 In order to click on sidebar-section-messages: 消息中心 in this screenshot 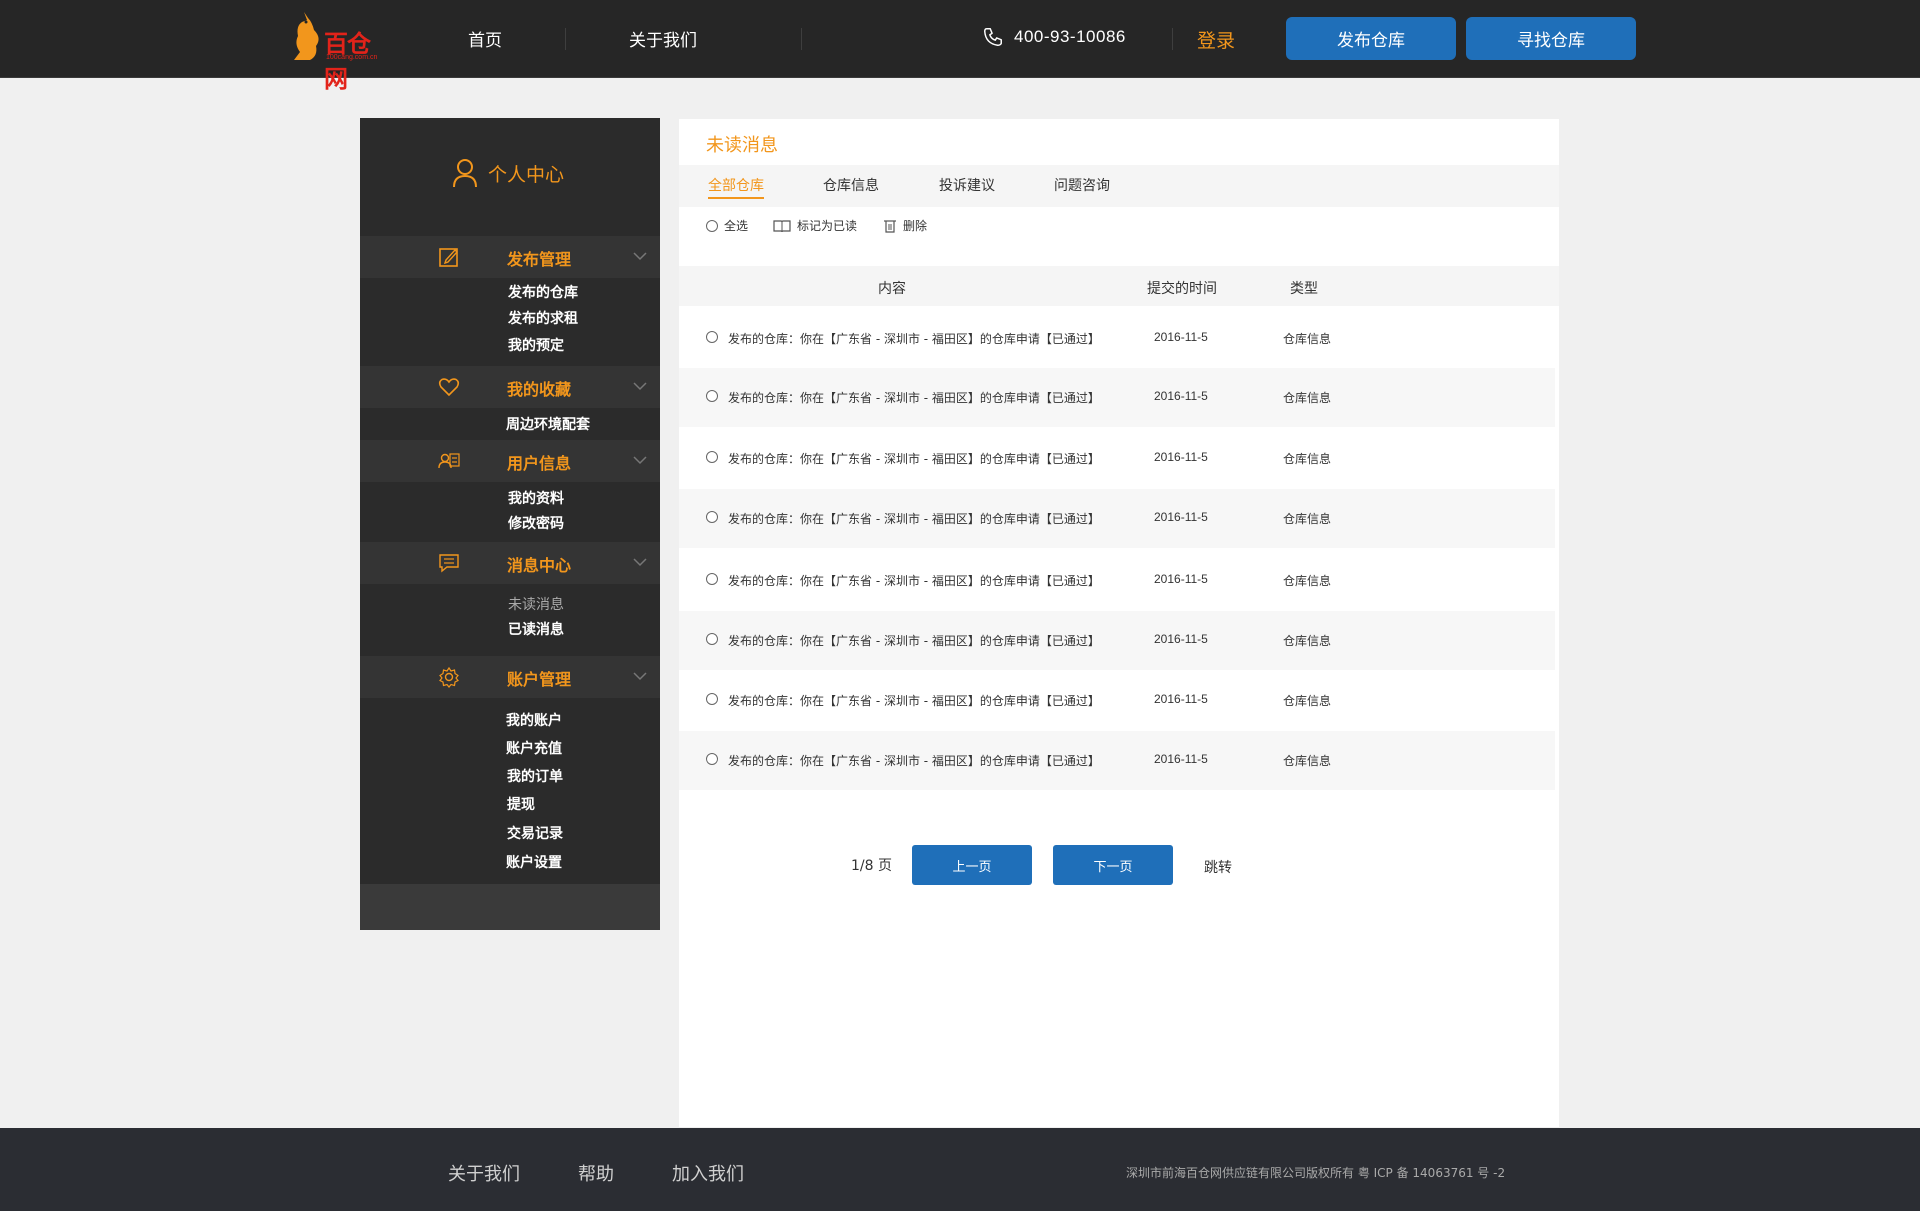, I will do `click(510, 563)`.